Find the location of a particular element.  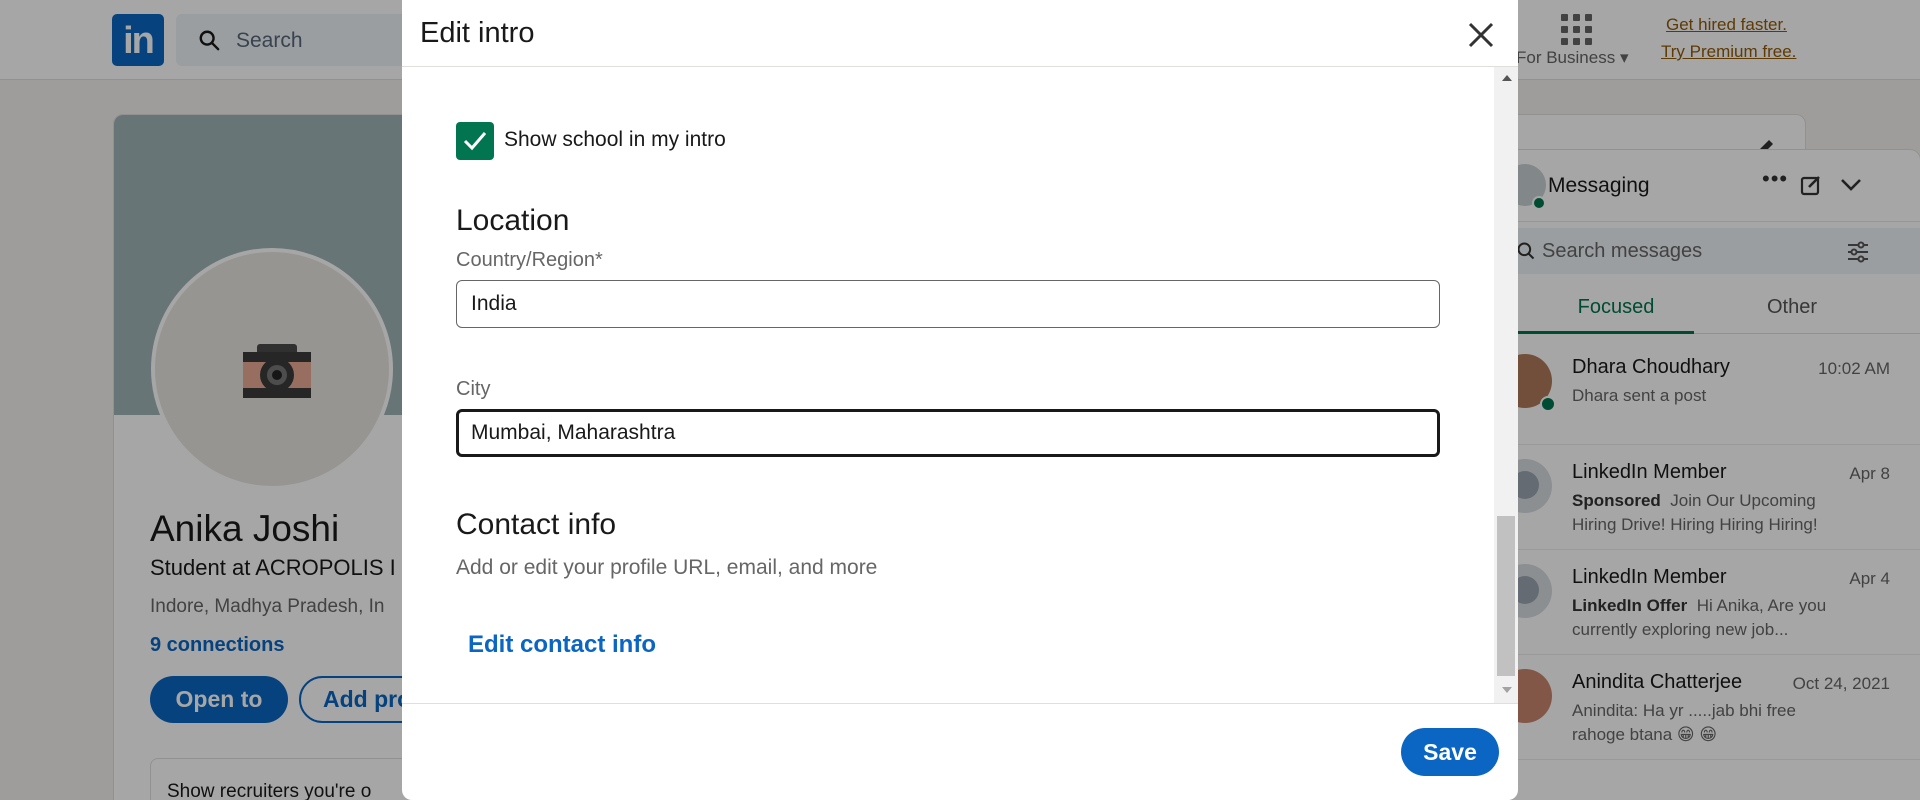

show-school-label: Show school in my intro is located at coordinates (615, 140).